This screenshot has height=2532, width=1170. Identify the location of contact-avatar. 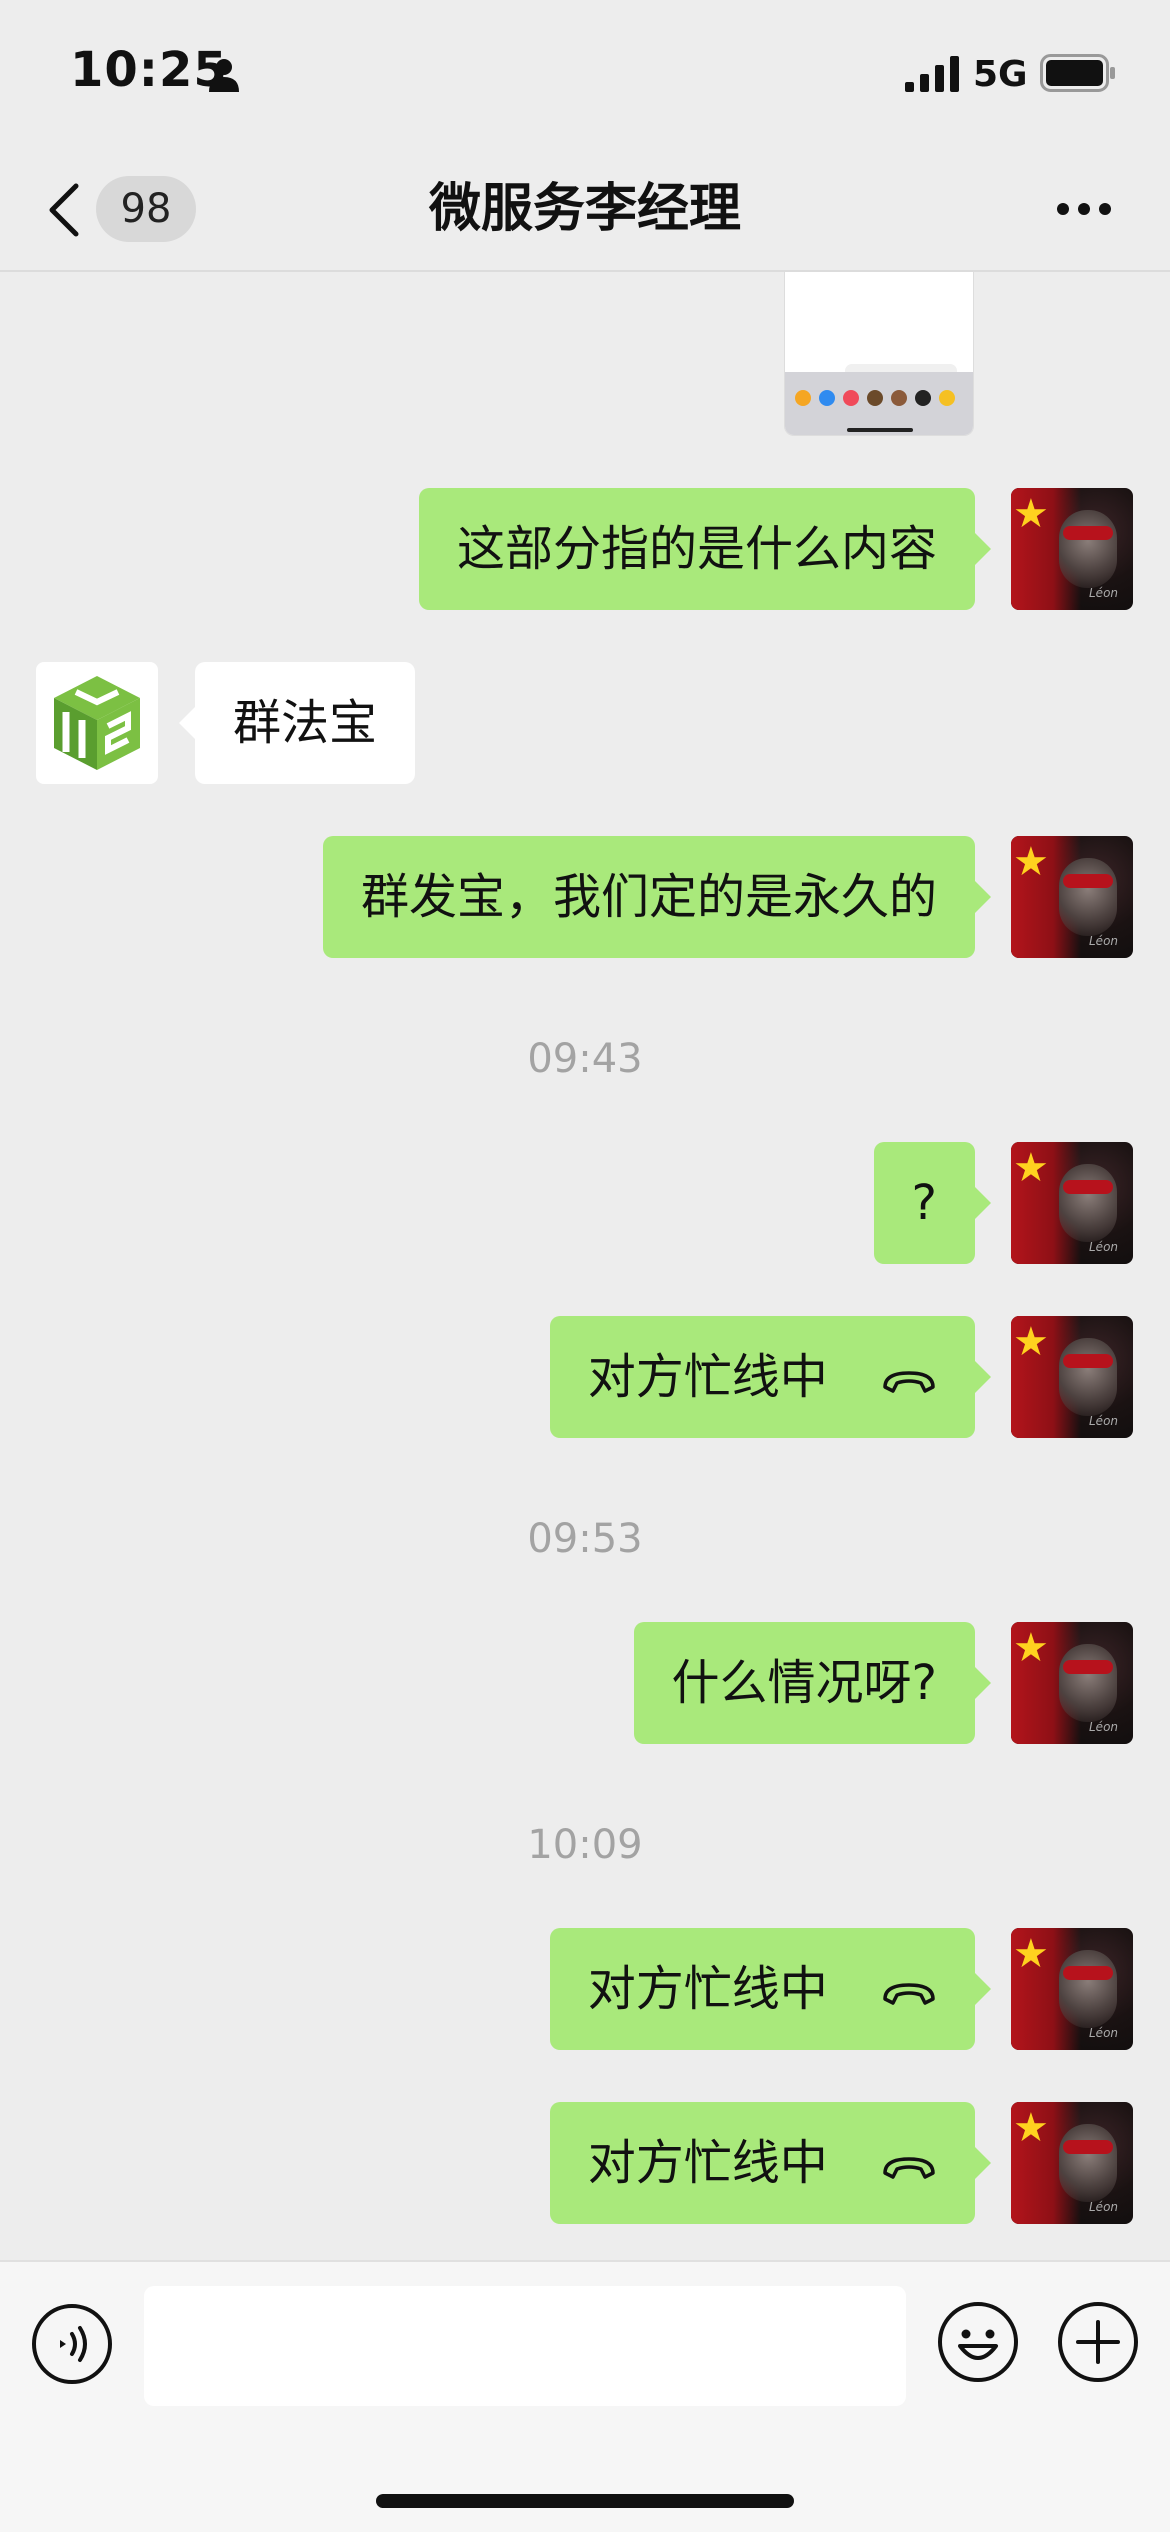
(97, 723).